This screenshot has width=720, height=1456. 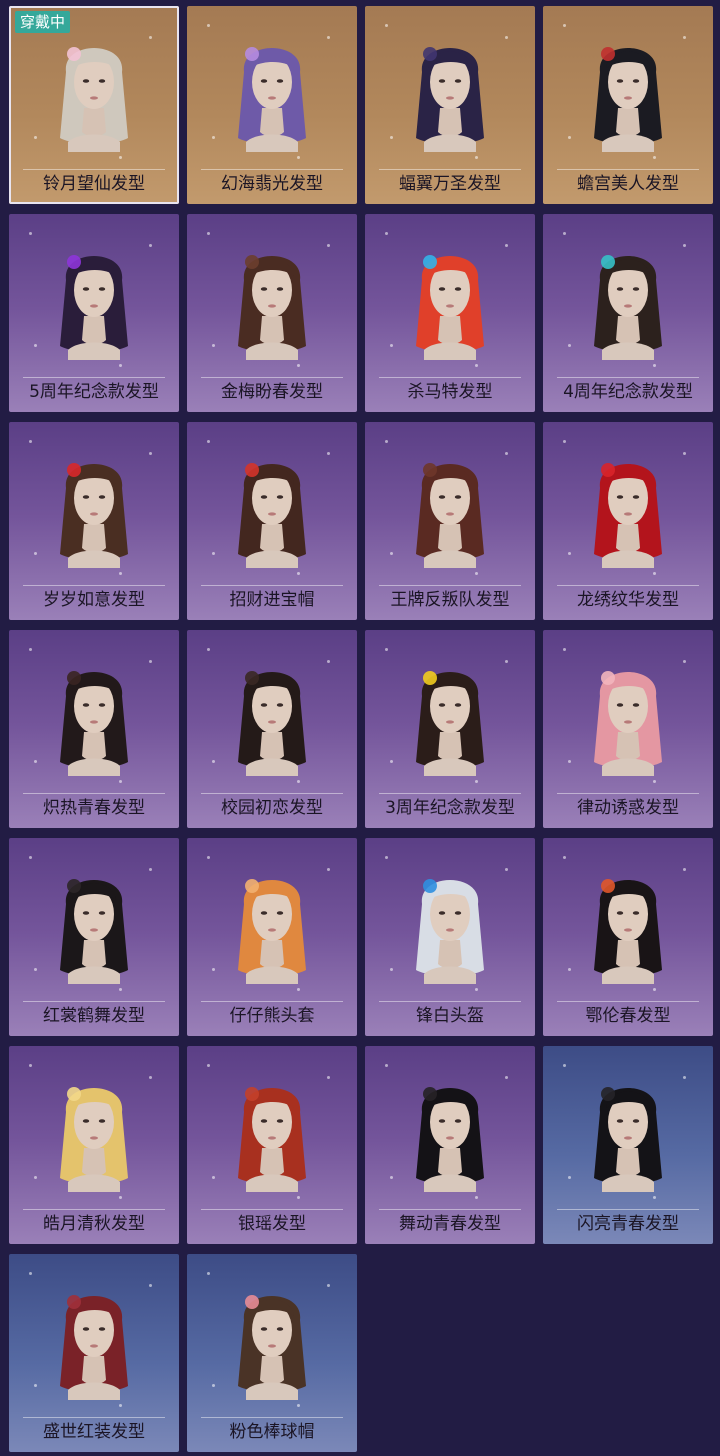 I want to click on hairstyle-card: 杀马特发型, so click(x=450, y=313).